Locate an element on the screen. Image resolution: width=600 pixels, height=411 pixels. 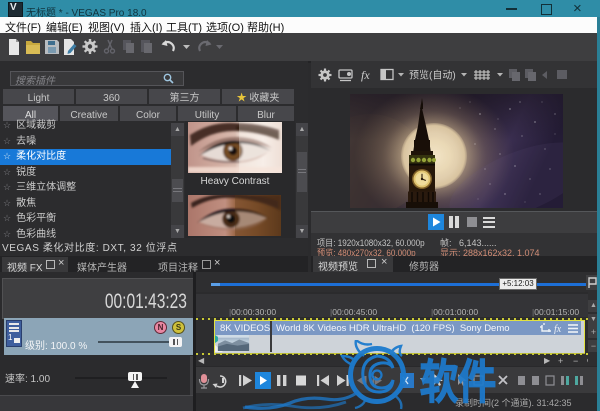
svg-text: 预览(自动) is located at coordinates (432, 75).